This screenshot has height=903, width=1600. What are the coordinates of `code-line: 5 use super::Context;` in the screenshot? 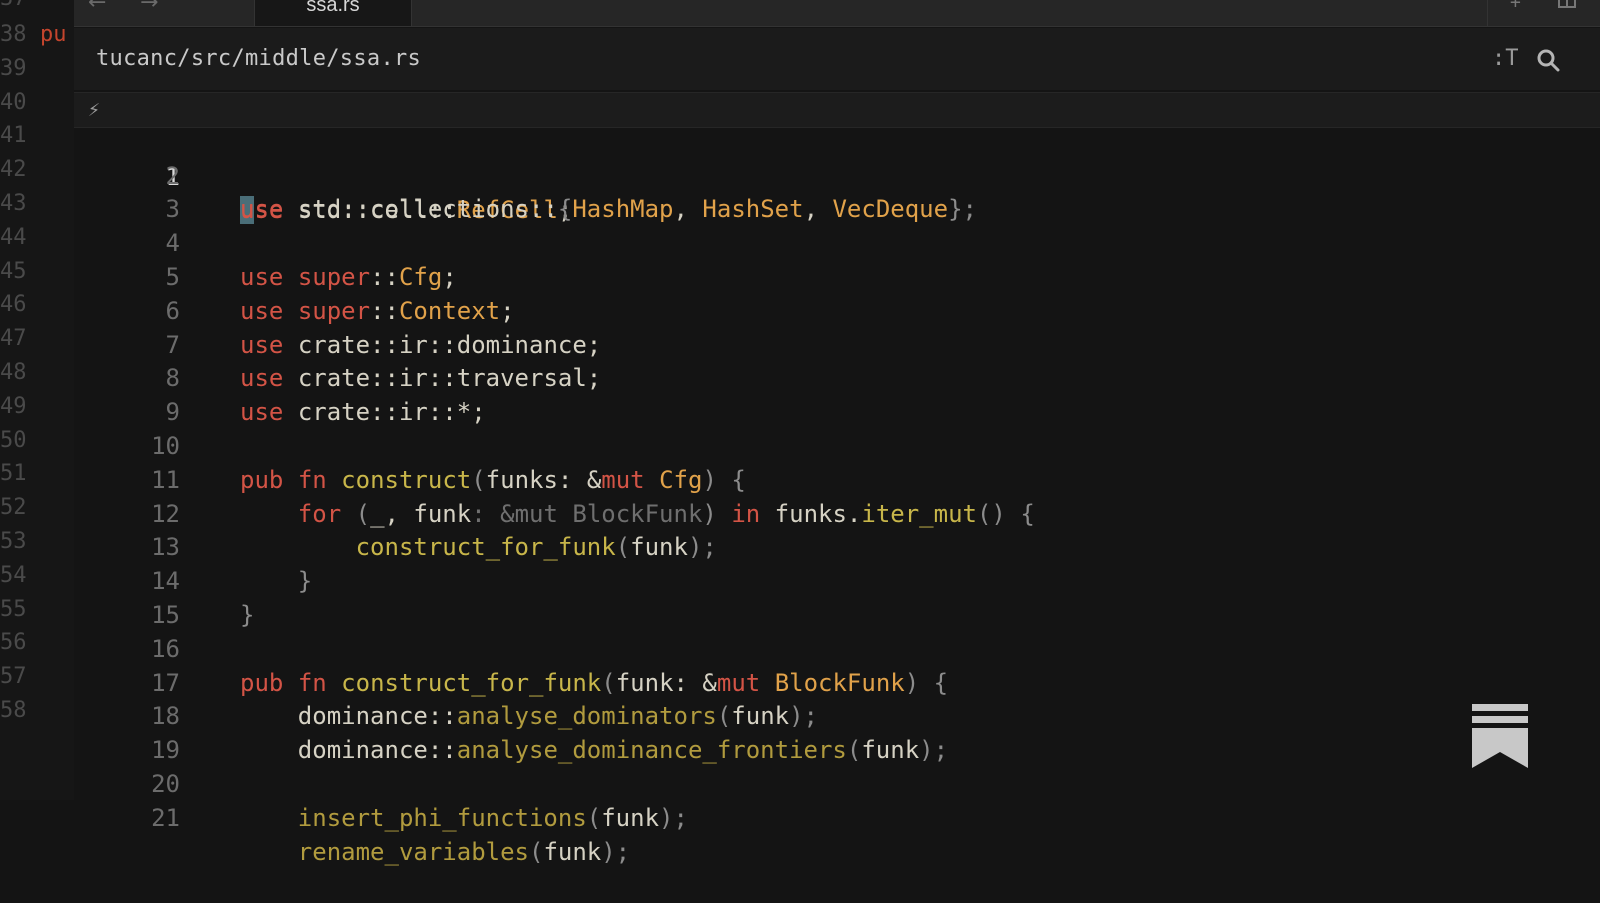 It's located at (837, 276).